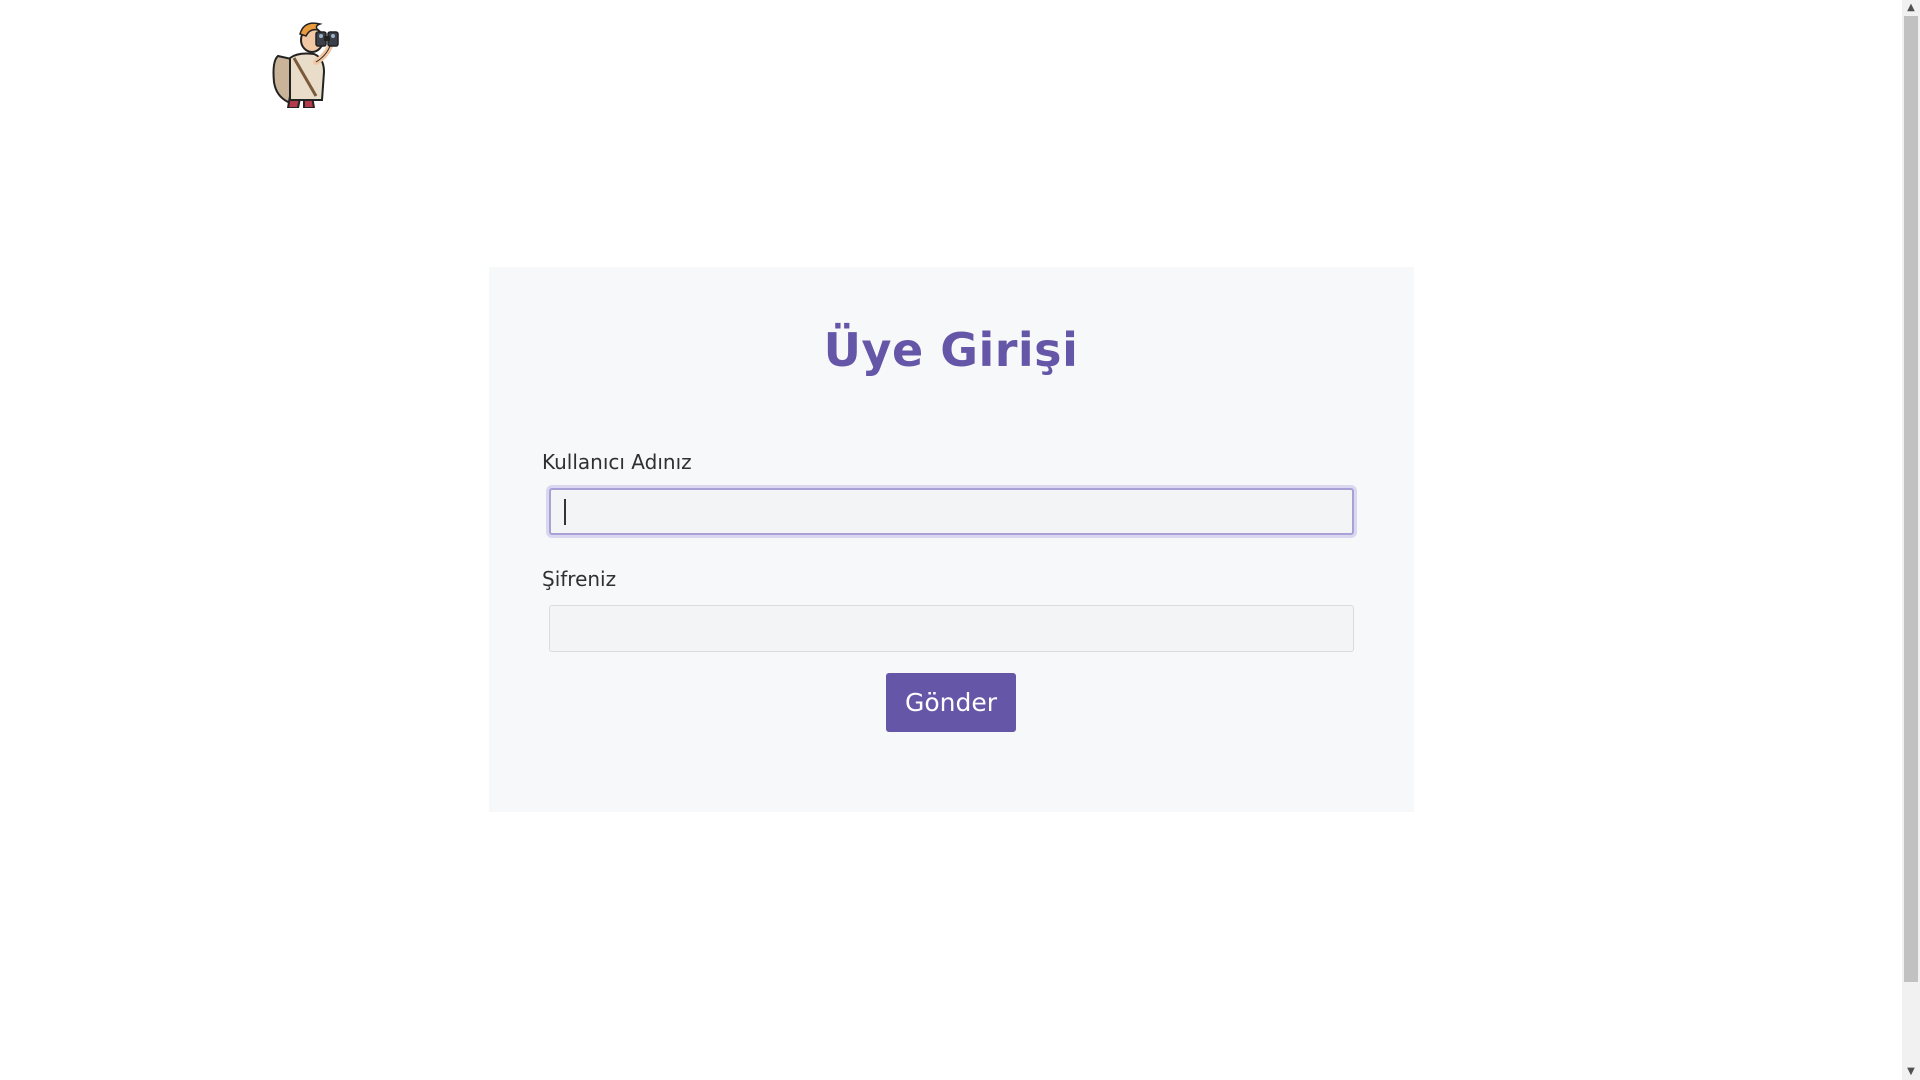 The height and width of the screenshot is (1080, 1920). What do you see at coordinates (1911, 8) in the screenshot?
I see `chevron-up-icon: ▲` at bounding box center [1911, 8].